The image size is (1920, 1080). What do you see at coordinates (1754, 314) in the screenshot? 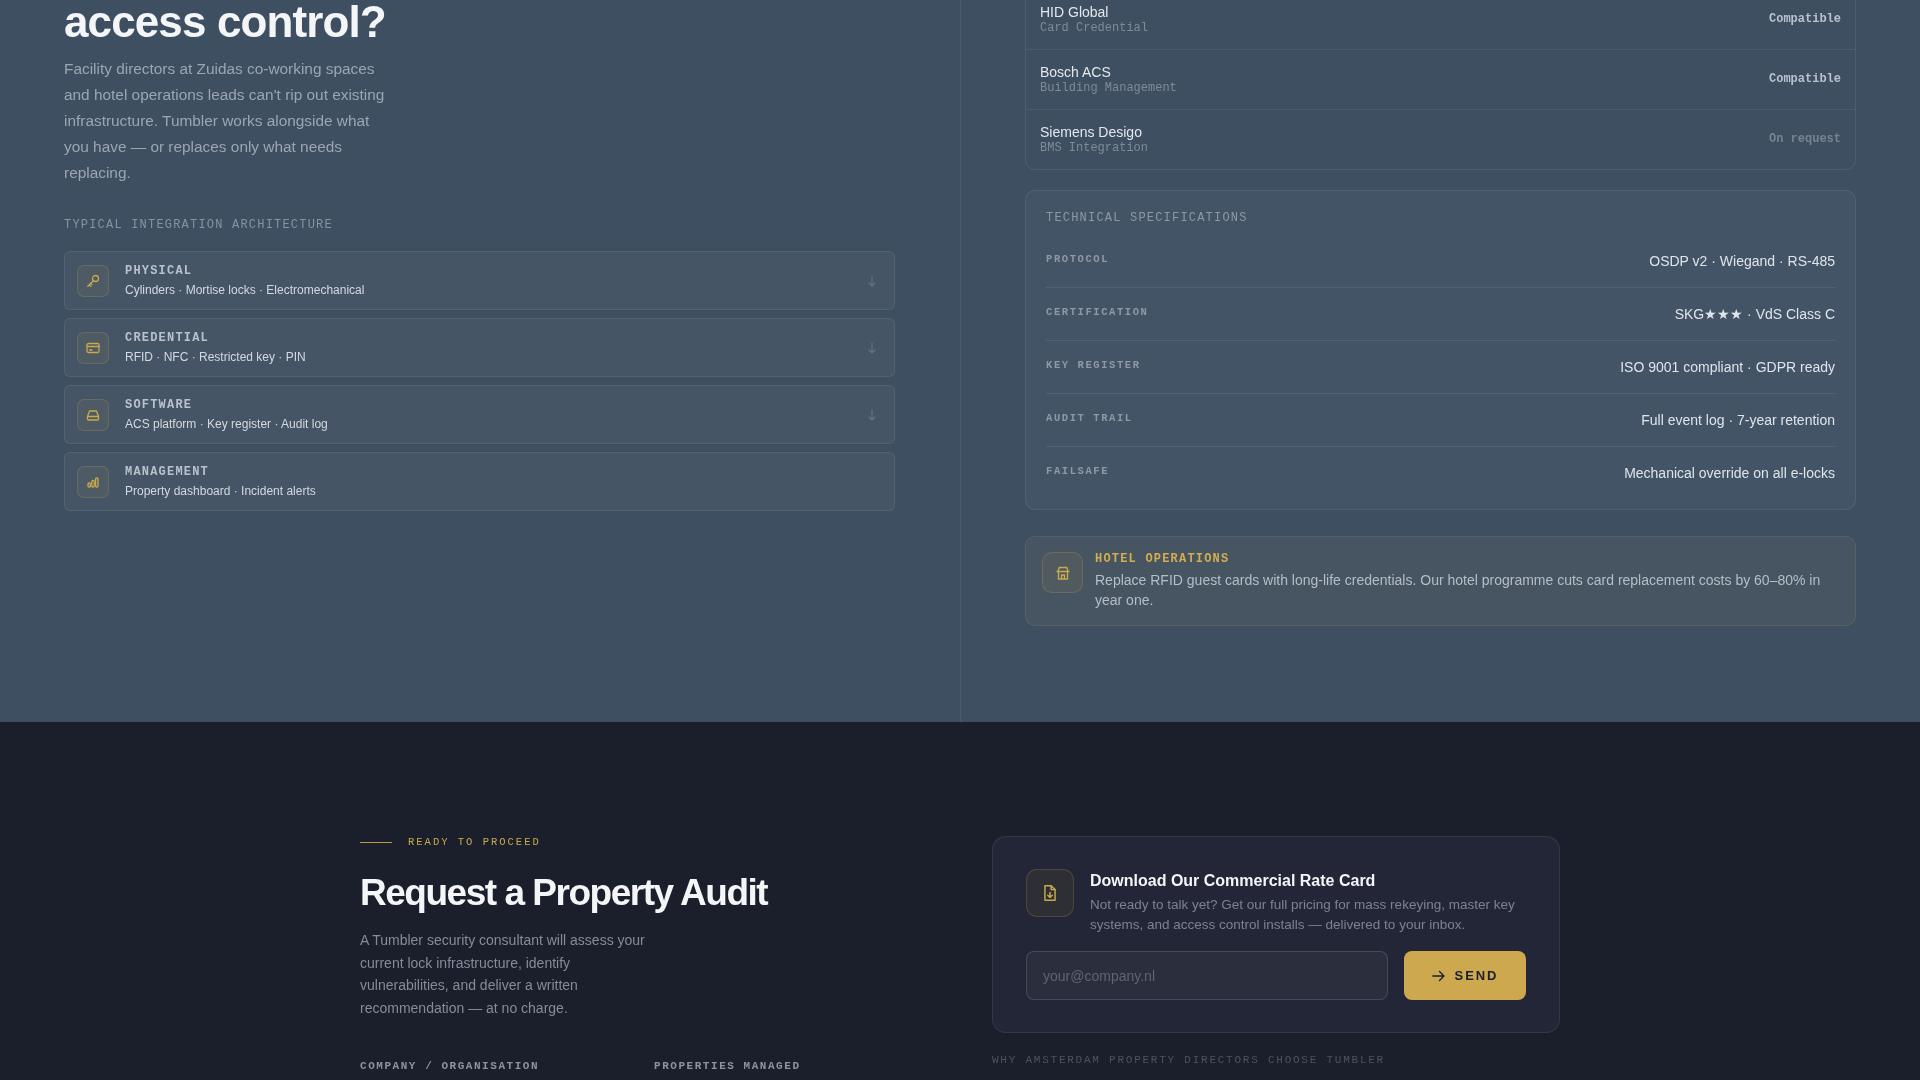
I see `spec-value: SKG★★★ · VdS Class C` at bounding box center [1754, 314].